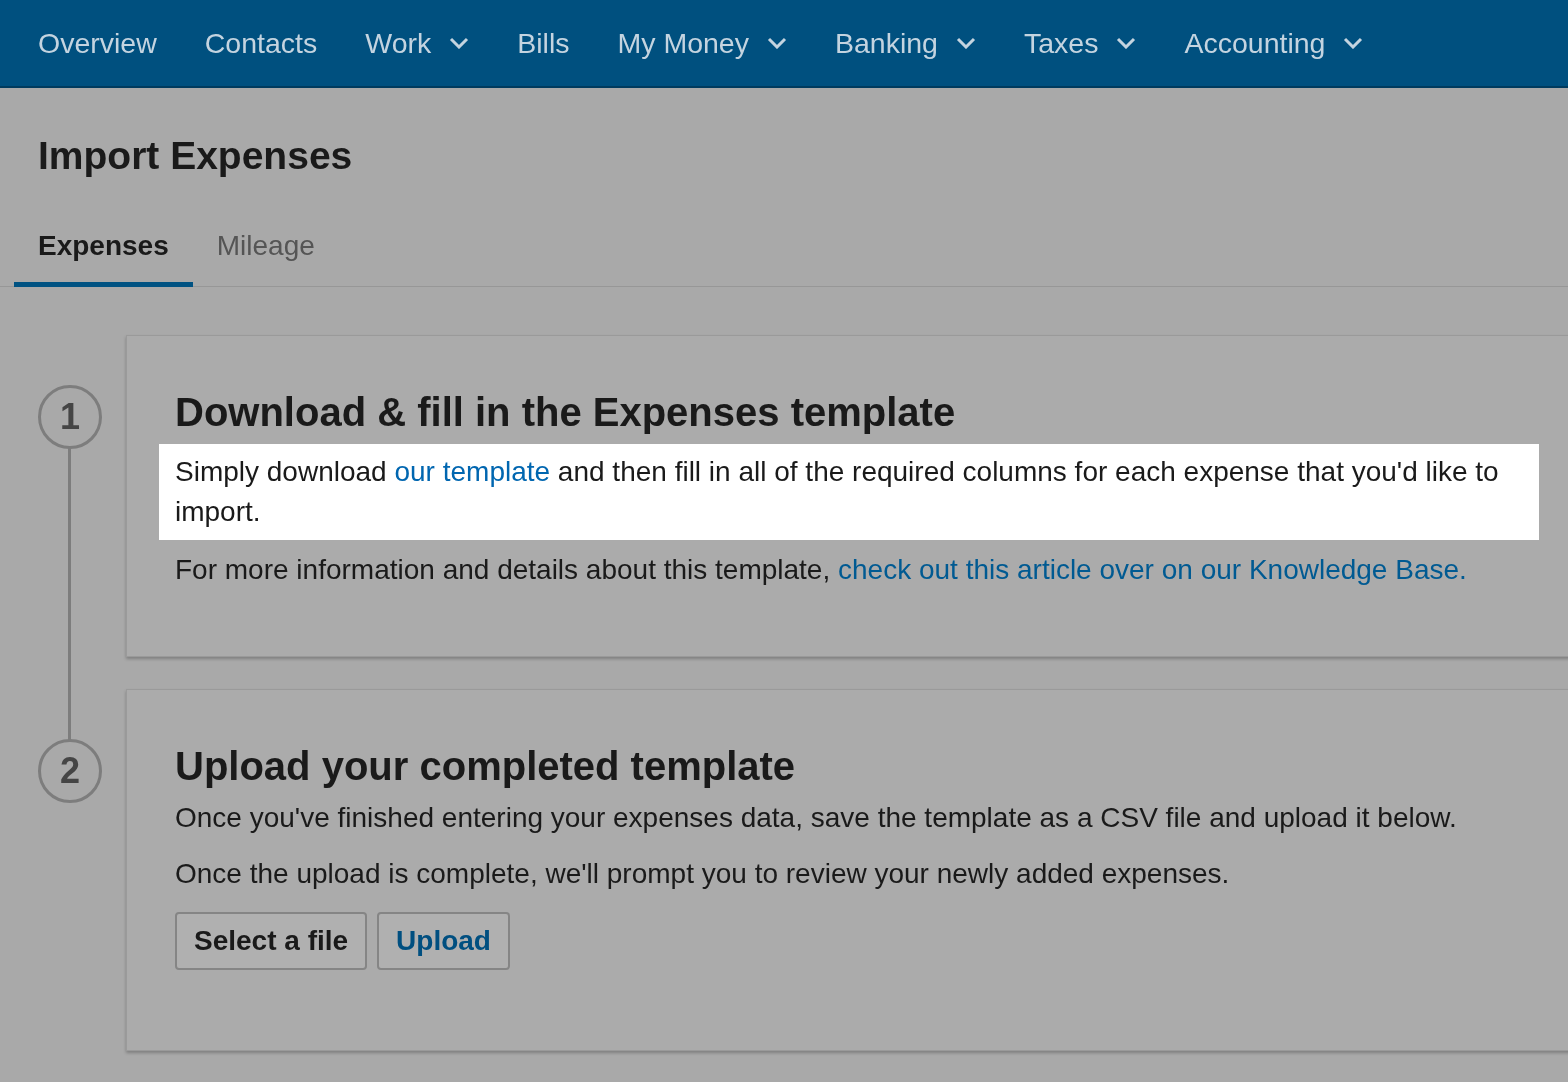 The height and width of the screenshot is (1082, 1568). What do you see at coordinates (70, 771) in the screenshot?
I see `step-number: 2` at bounding box center [70, 771].